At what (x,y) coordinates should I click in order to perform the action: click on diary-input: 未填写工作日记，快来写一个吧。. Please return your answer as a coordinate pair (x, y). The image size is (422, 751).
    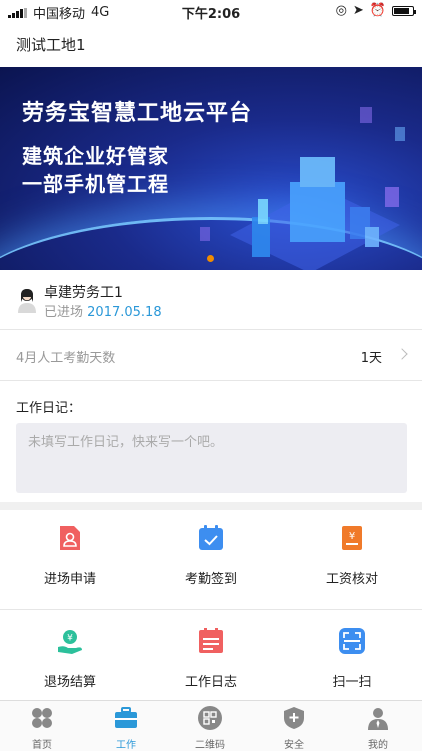
    Looking at the image, I should click on (211, 458).